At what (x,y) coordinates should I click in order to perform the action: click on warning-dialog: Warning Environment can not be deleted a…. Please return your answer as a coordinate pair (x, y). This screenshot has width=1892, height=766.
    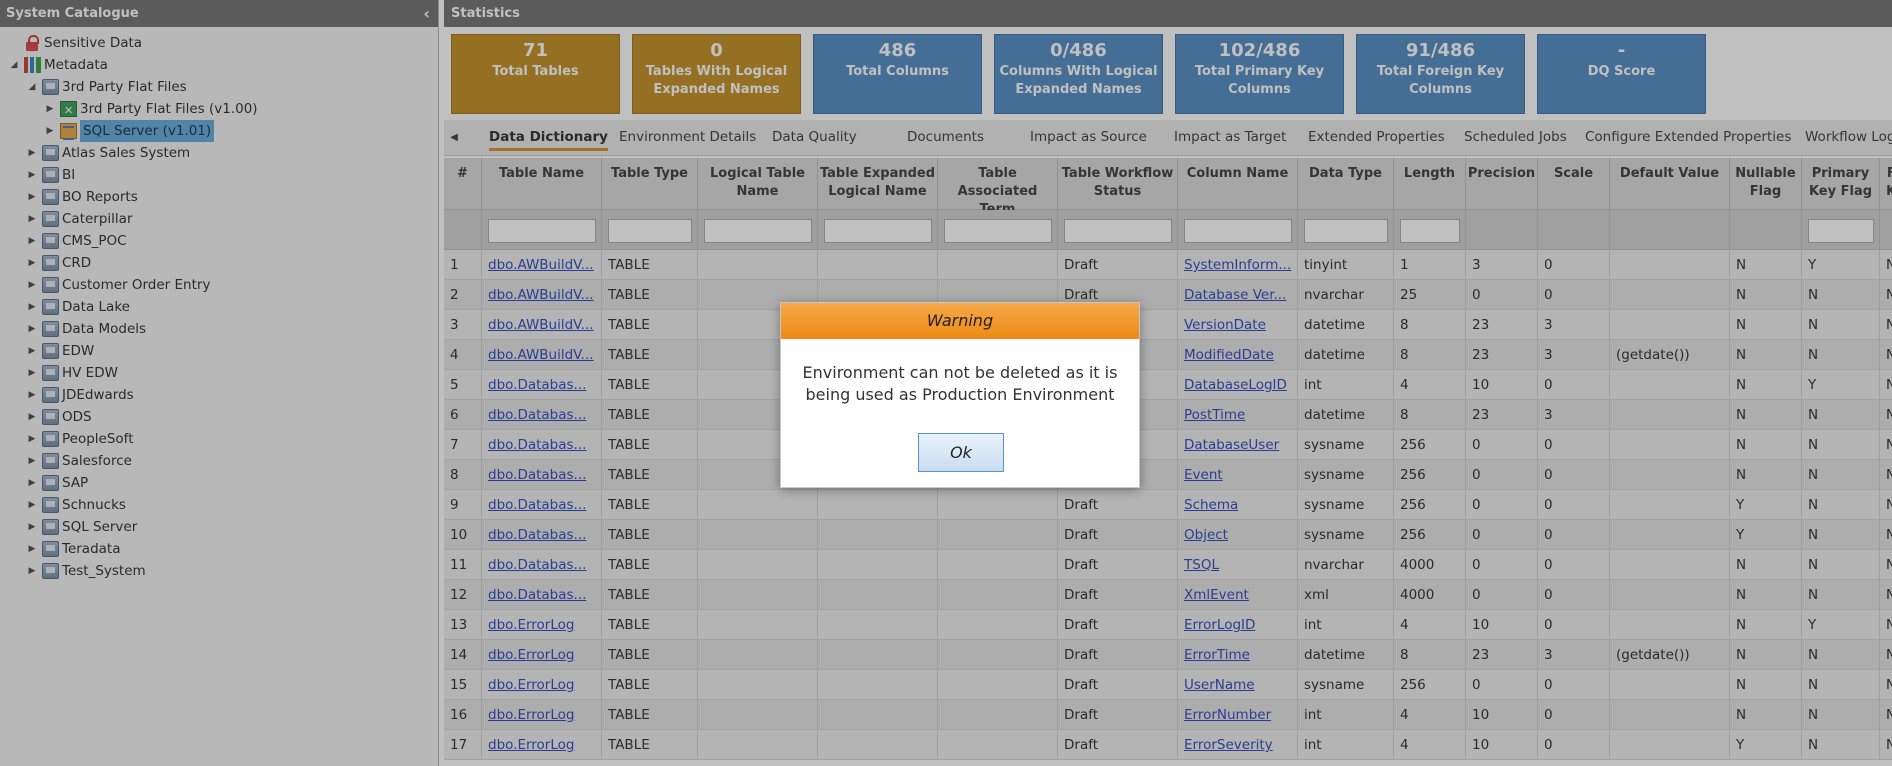
    Looking at the image, I should click on (960, 395).